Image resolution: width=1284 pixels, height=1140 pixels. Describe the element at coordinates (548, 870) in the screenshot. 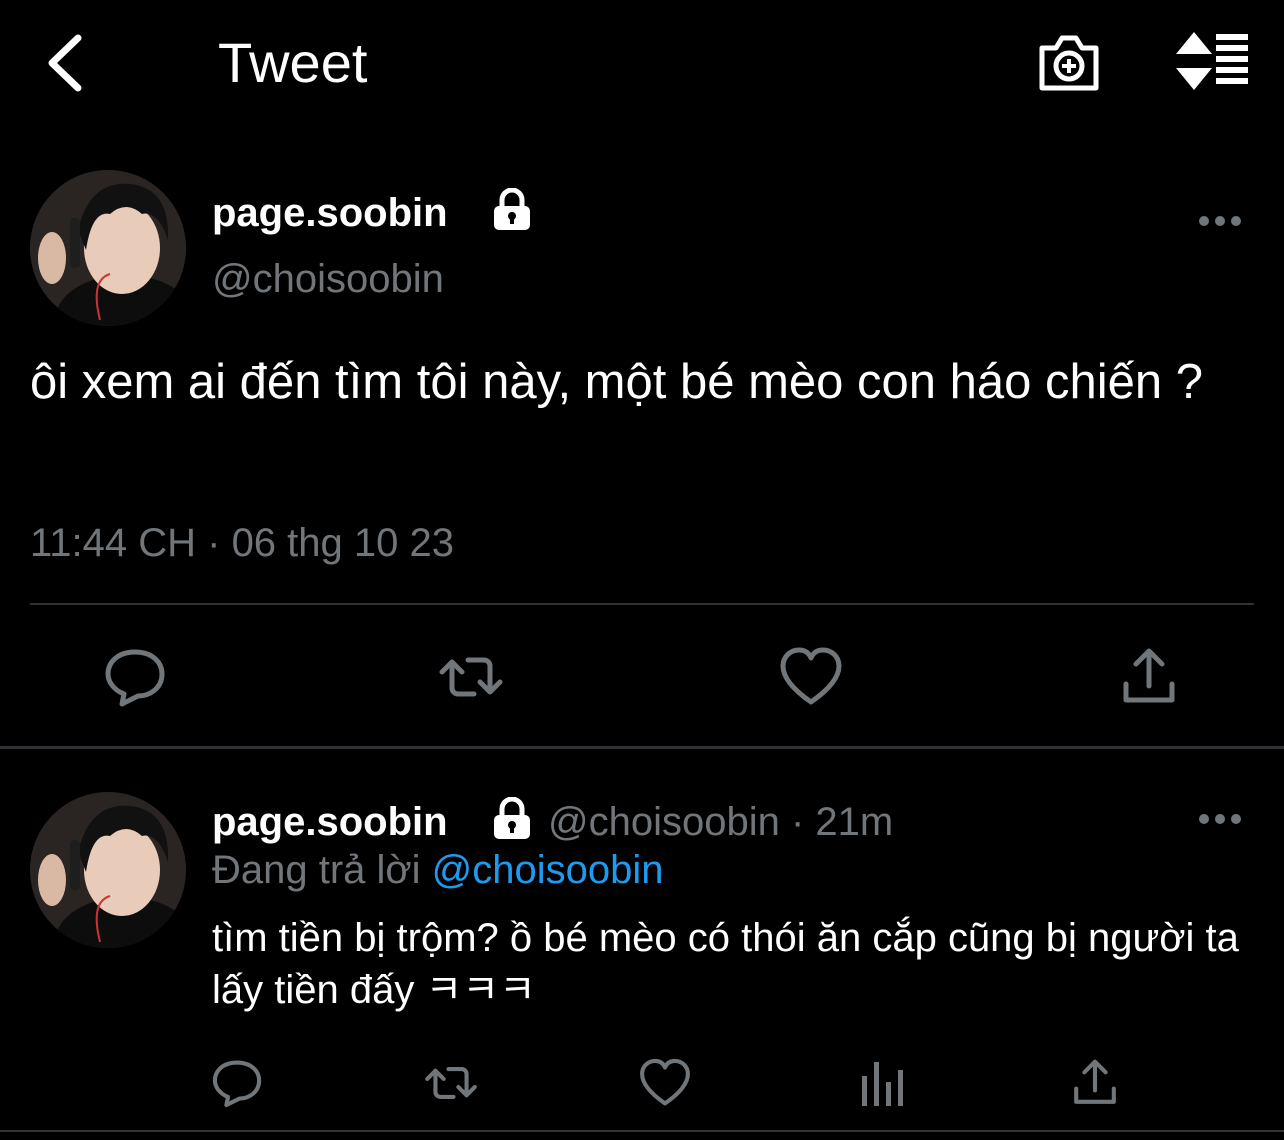

I see `mention-link: @choisoobin` at that location.